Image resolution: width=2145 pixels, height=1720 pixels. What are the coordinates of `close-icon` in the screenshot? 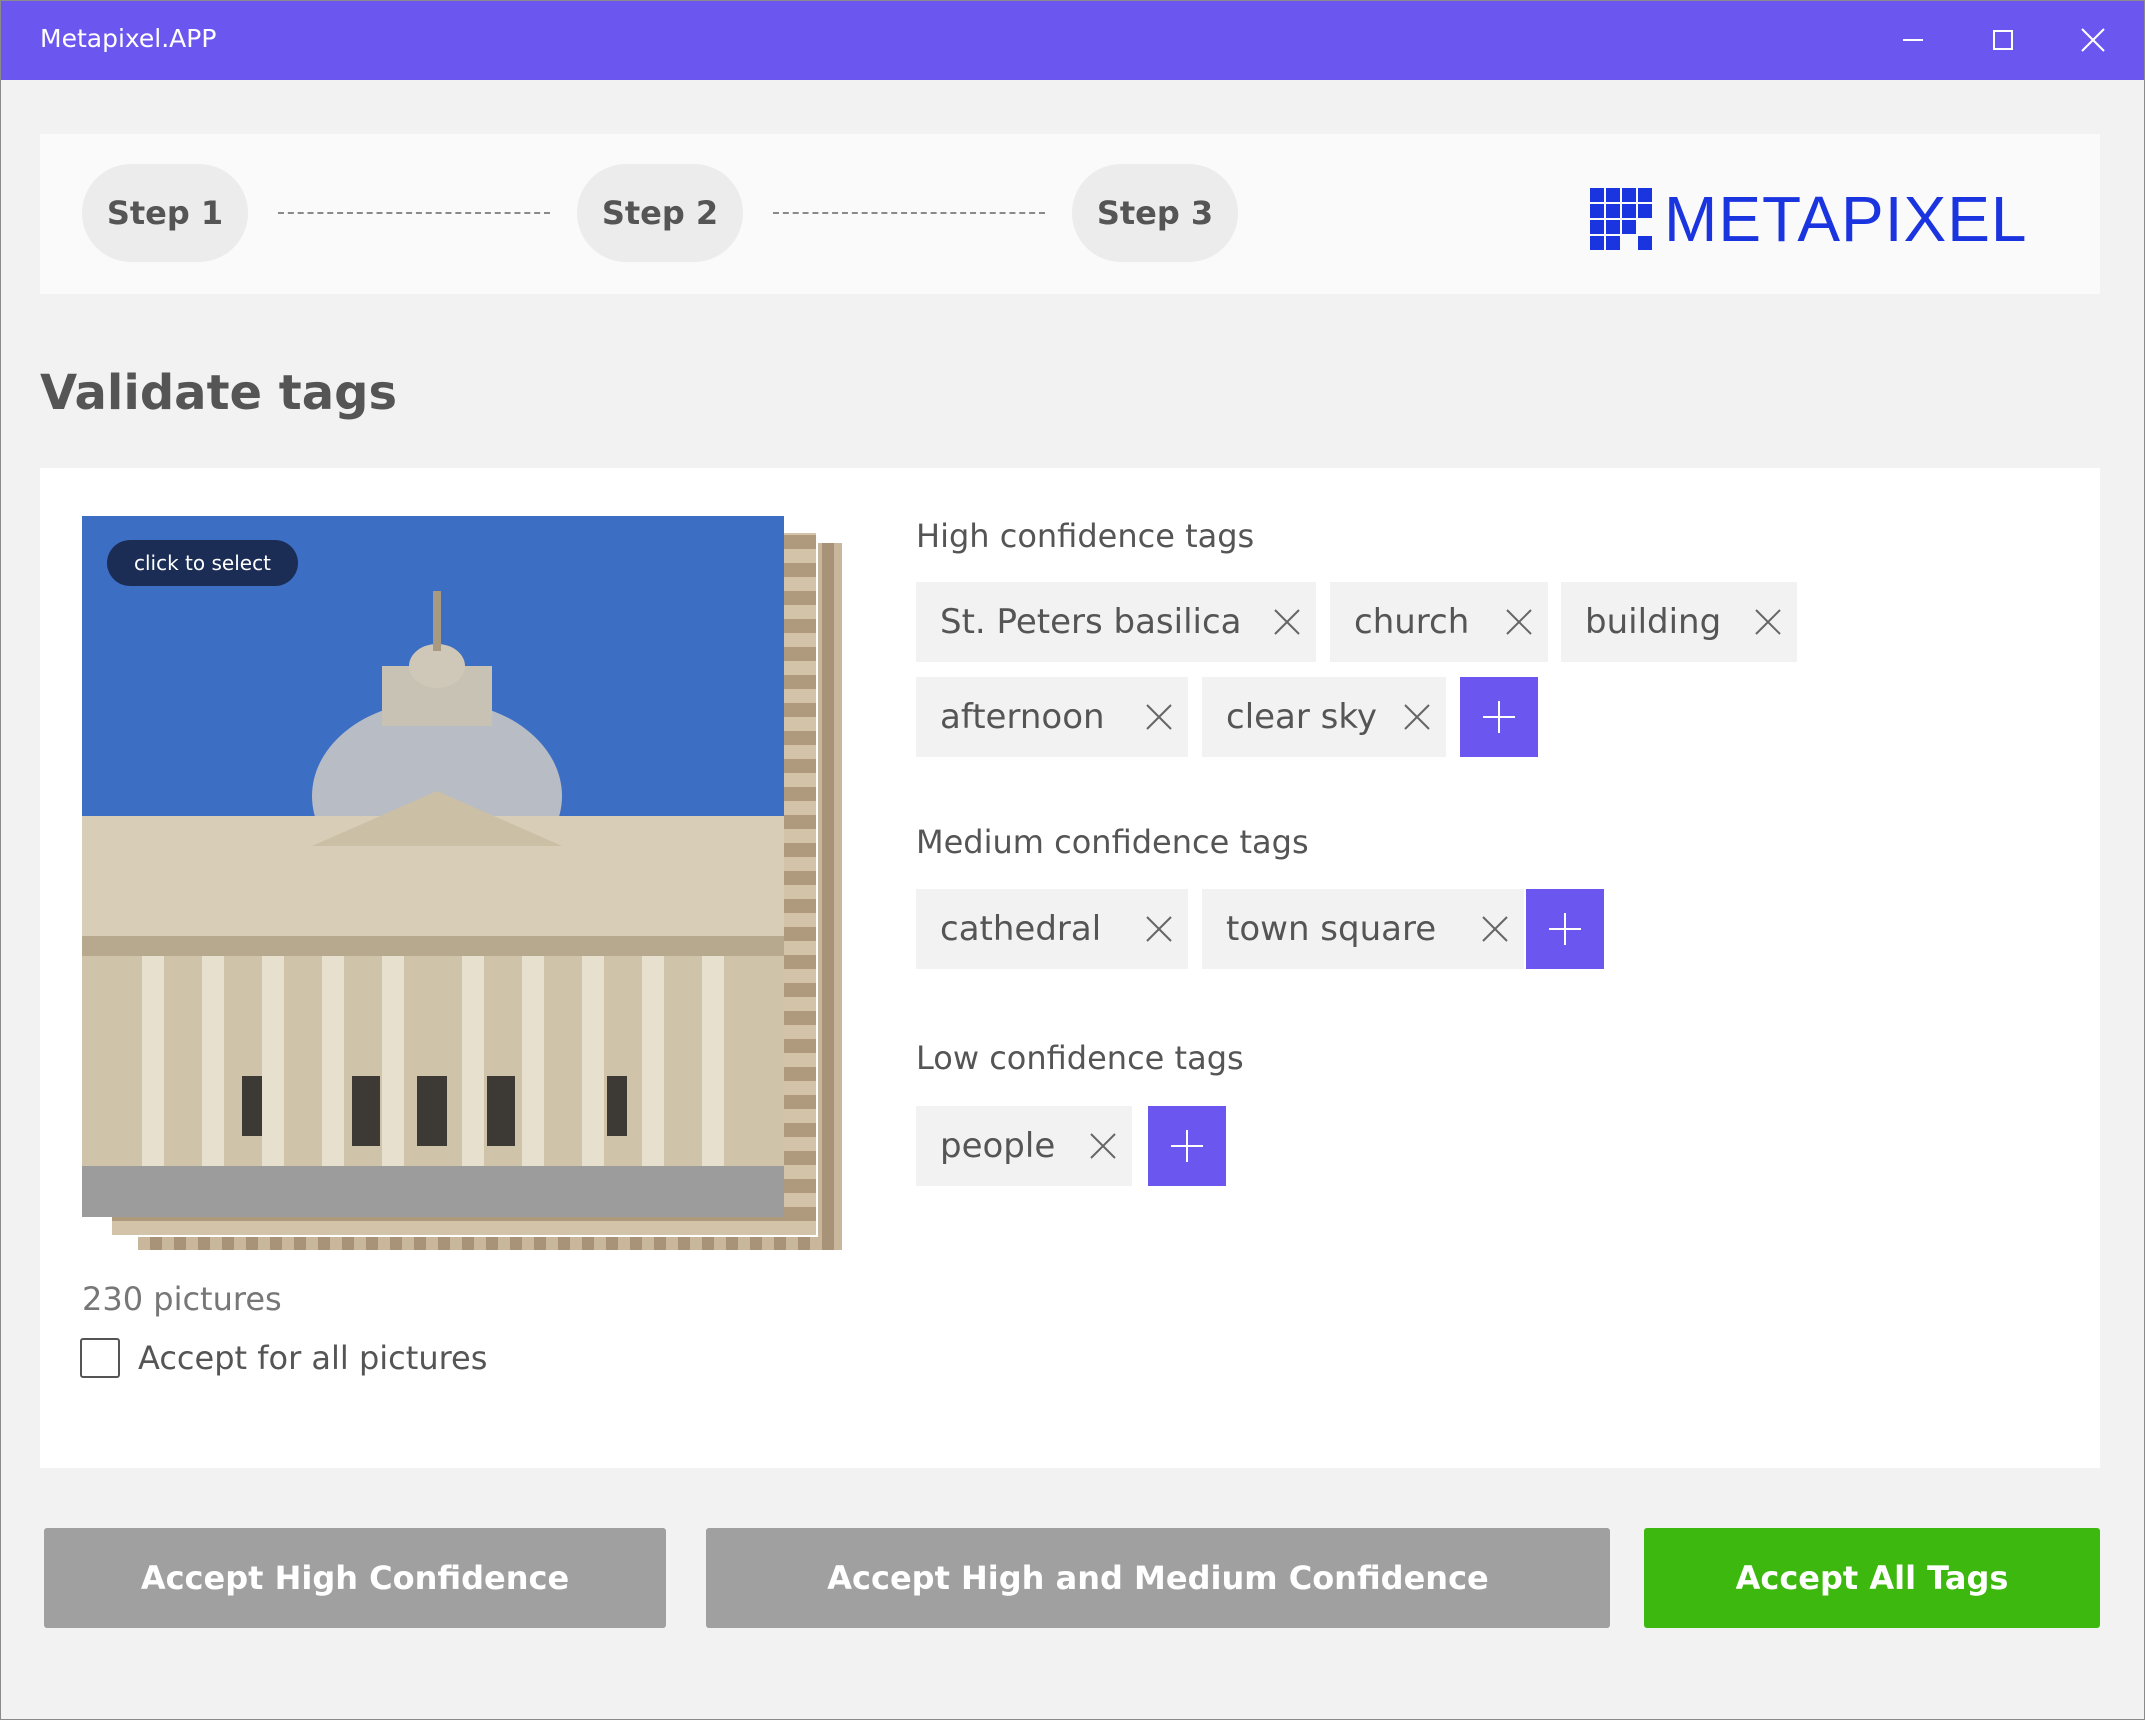 It's located at (2093, 40).